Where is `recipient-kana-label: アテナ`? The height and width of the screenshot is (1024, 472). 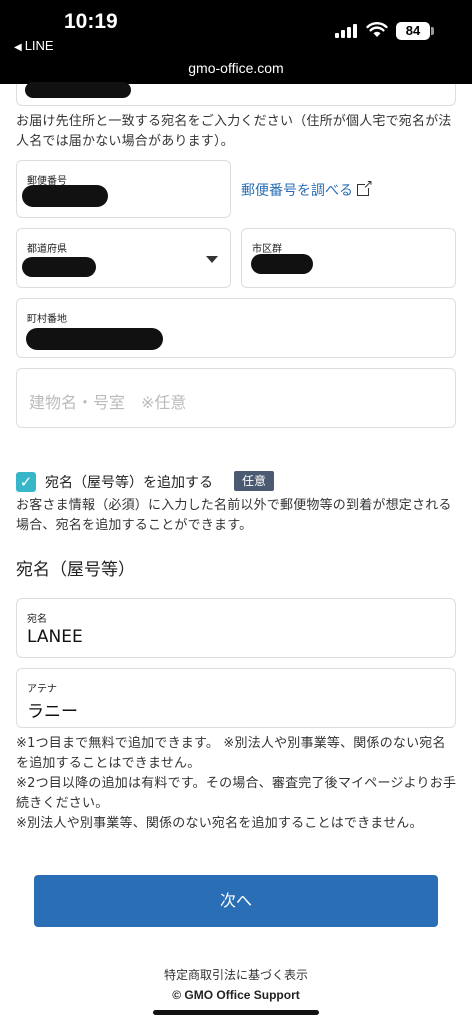 recipient-kana-label: アテナ is located at coordinates (42, 689).